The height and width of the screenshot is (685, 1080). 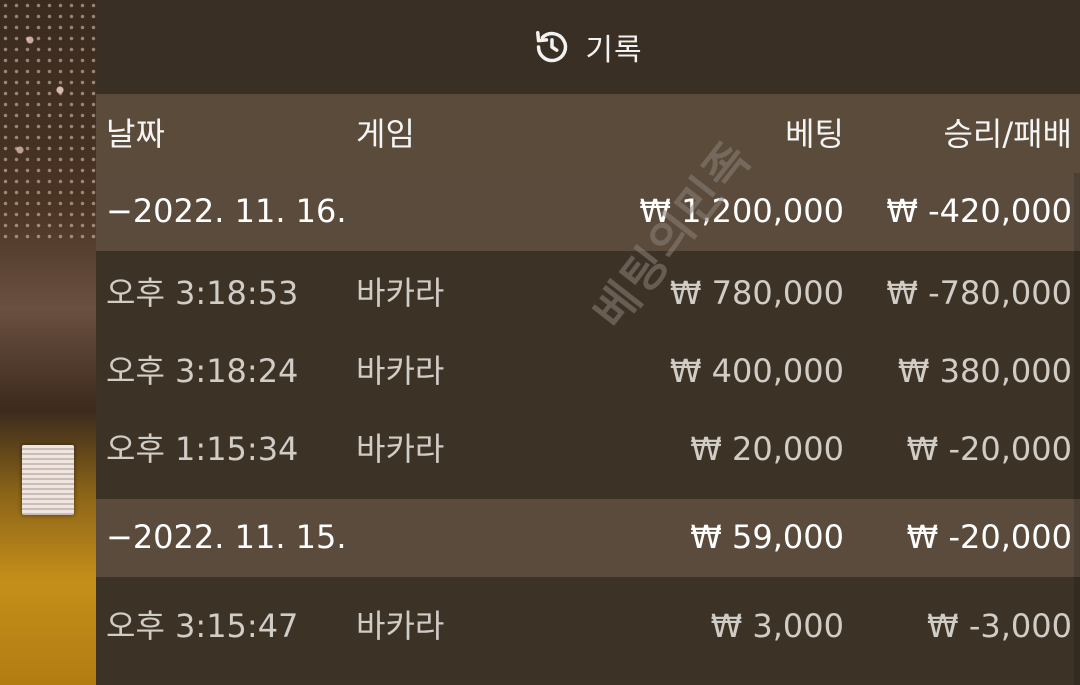 What do you see at coordinates (588, 290) in the screenshot?
I see `history-entry-row: 오후 3:18:53 바카라 ₩ 780,000 ₩ -780,000` at bounding box center [588, 290].